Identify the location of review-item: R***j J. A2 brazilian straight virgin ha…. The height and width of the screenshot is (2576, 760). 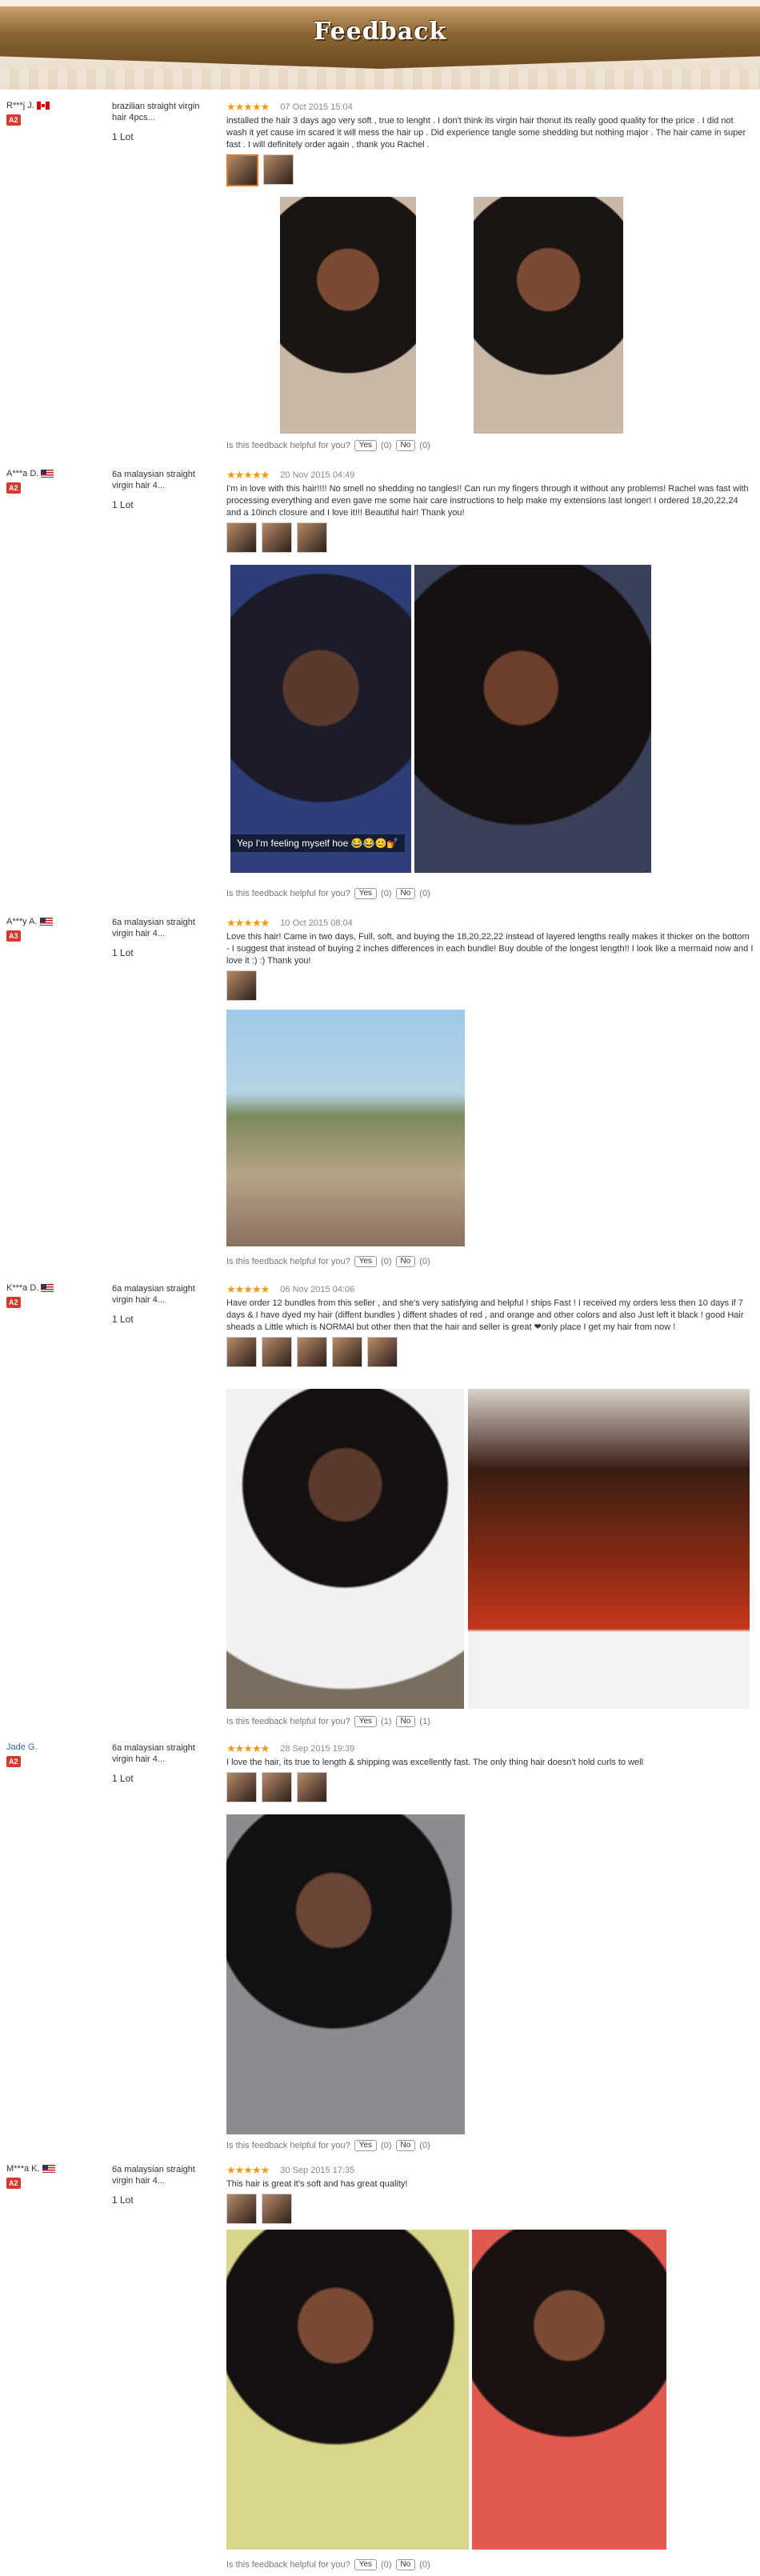
(380, 277).